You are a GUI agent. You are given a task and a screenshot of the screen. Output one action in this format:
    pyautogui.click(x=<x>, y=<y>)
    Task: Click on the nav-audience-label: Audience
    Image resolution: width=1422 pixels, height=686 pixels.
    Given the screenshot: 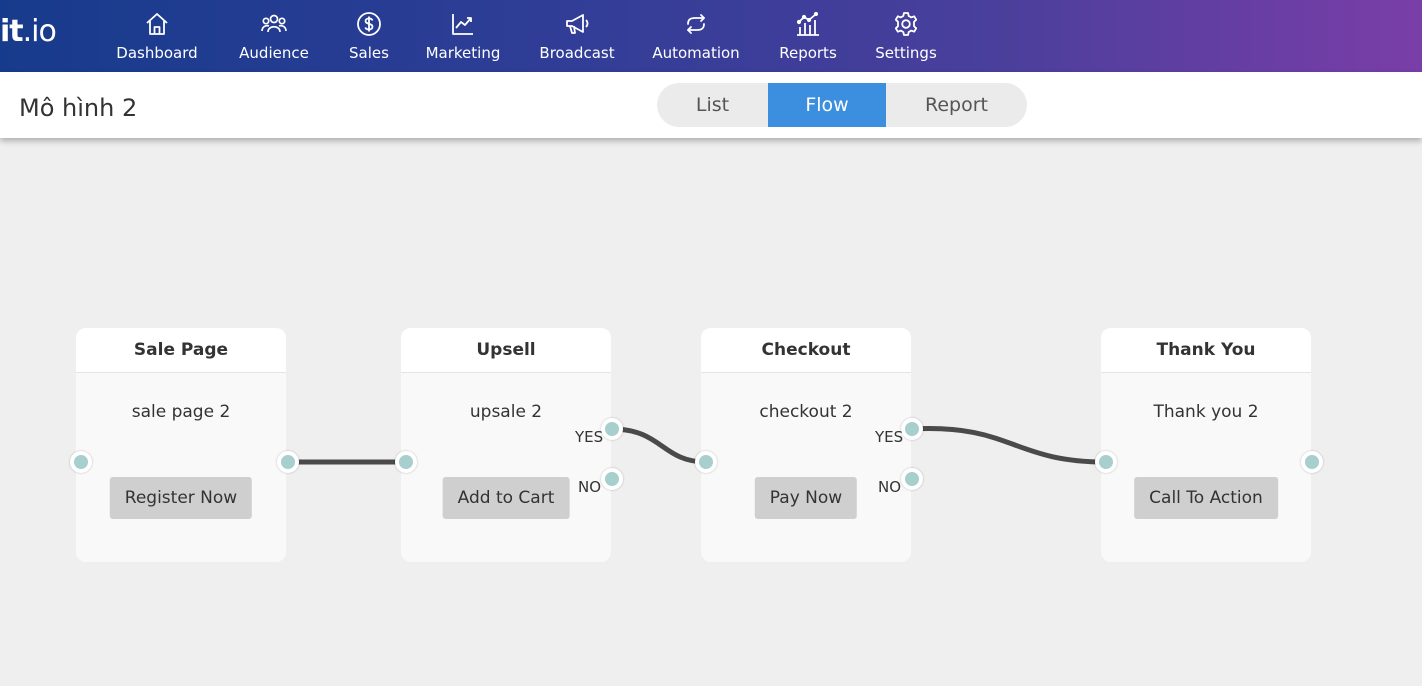 What is the action you would take?
    pyautogui.click(x=274, y=53)
    